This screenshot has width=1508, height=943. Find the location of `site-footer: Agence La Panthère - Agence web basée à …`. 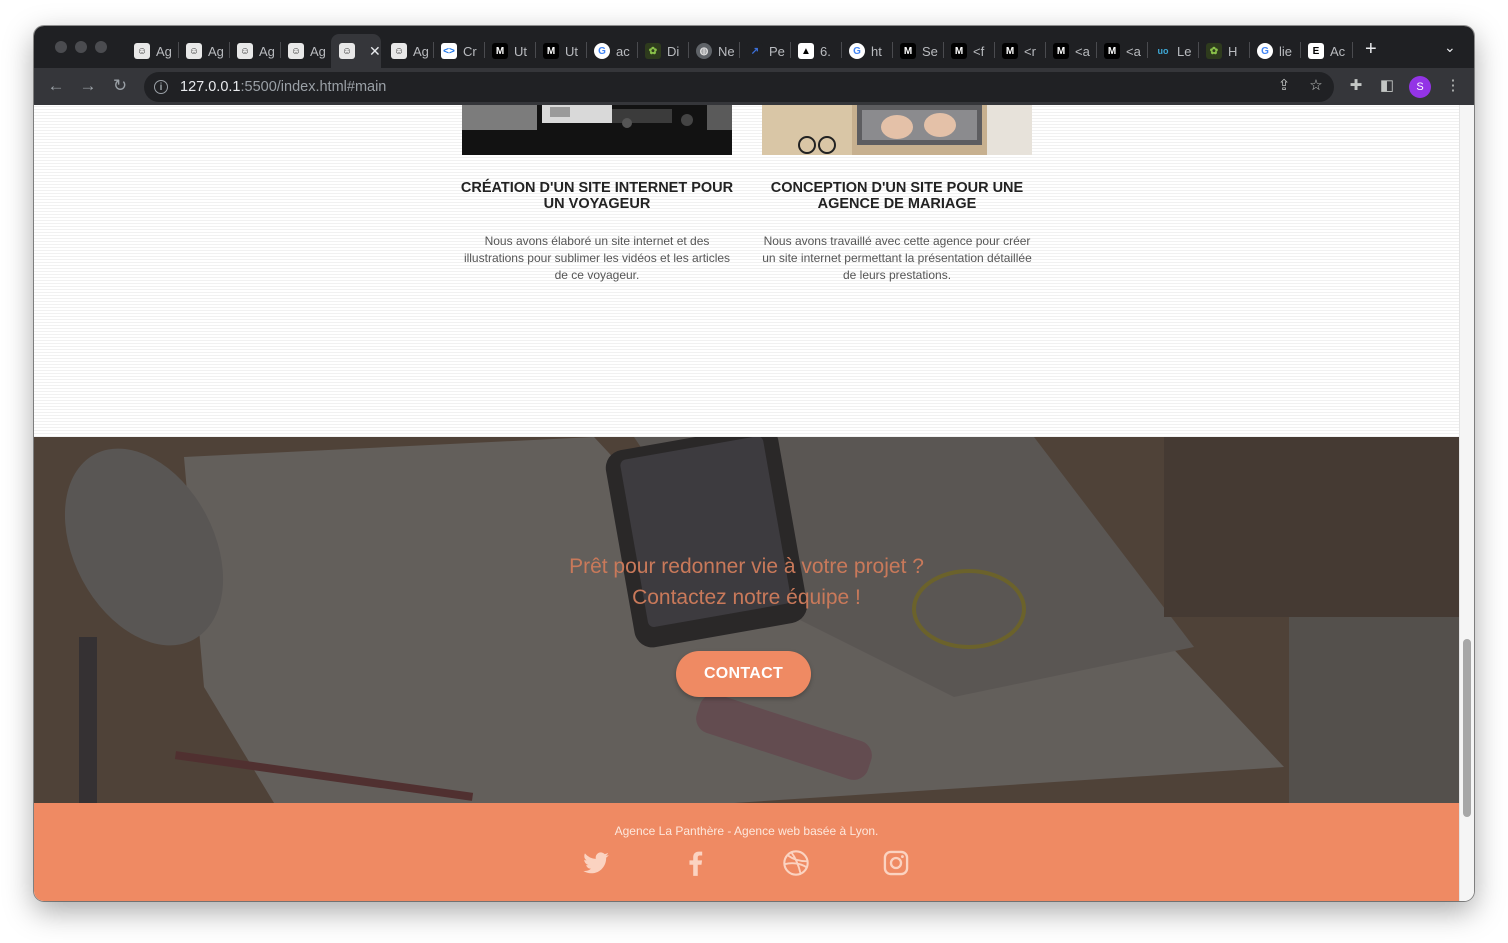

site-footer: Agence La Panthère - Agence web basée à … is located at coordinates (746, 852).